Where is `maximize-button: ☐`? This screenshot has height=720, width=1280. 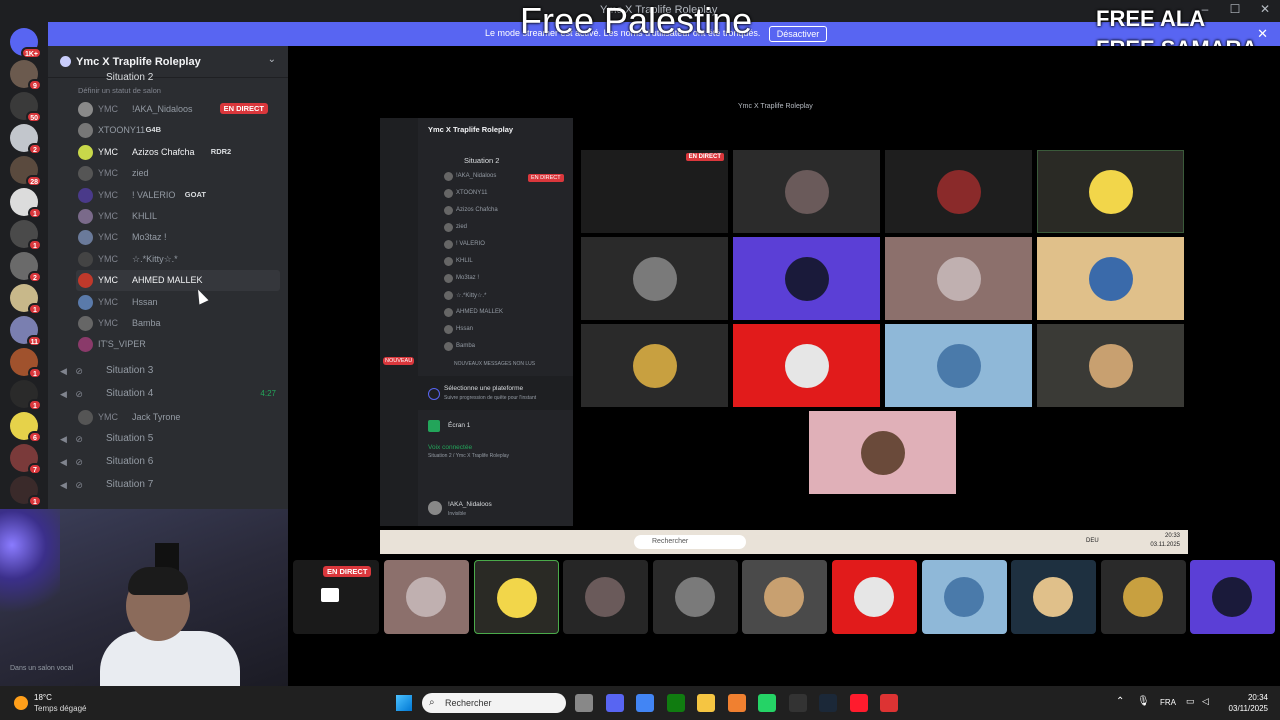
maximize-button: ☐ is located at coordinates (1235, 9).